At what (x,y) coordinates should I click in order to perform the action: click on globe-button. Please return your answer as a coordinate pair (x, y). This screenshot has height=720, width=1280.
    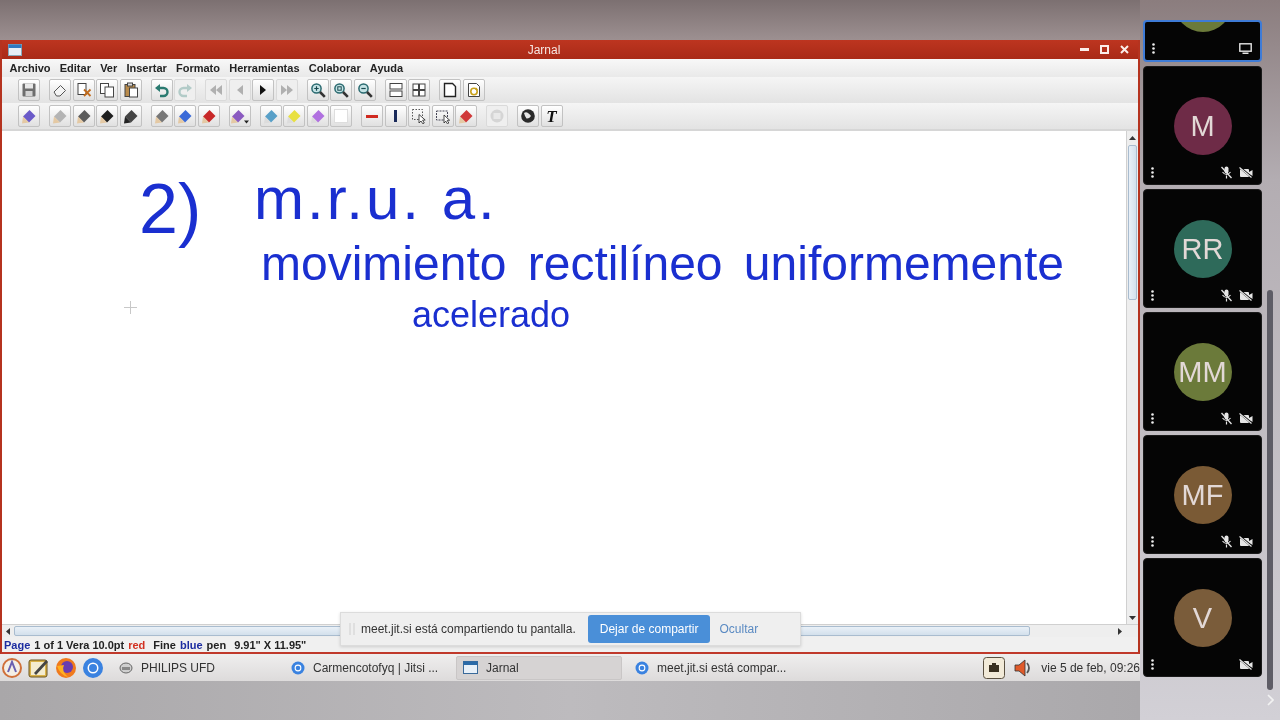
    Looking at the image, I should click on (528, 116).